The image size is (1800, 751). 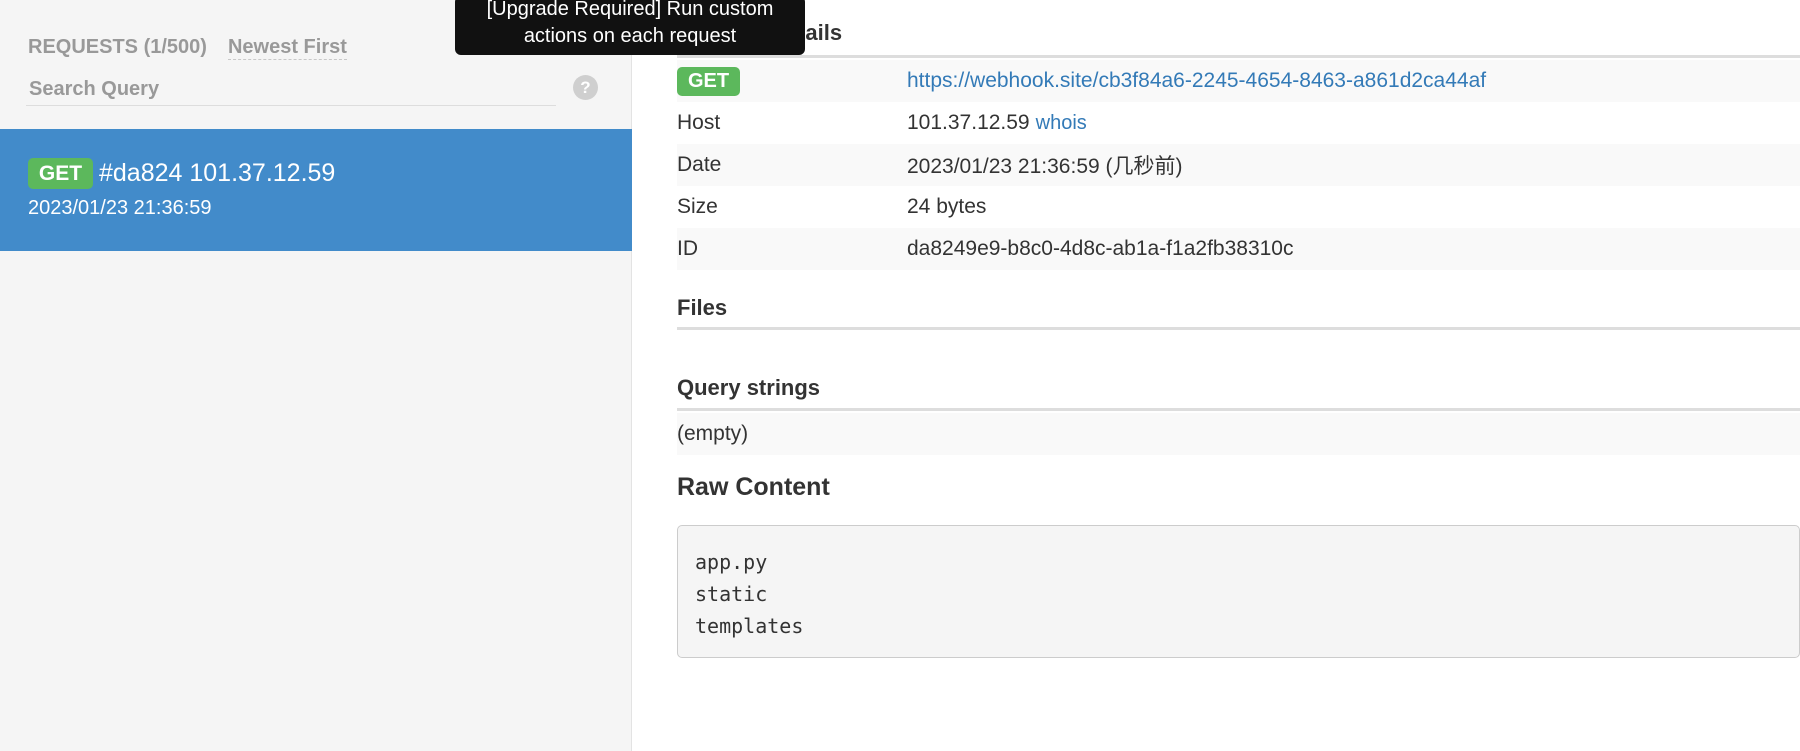 What do you see at coordinates (630, 10) in the screenshot?
I see `tooltip-line-1: [Upgrade Required] Run custom` at bounding box center [630, 10].